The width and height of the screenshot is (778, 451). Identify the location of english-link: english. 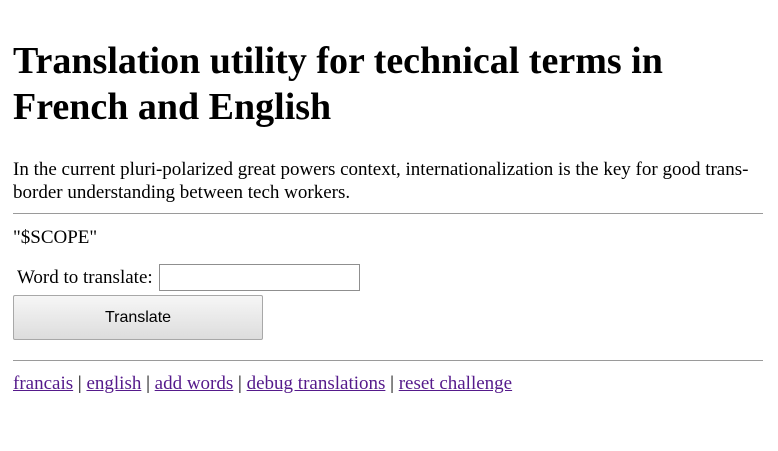
(113, 383).